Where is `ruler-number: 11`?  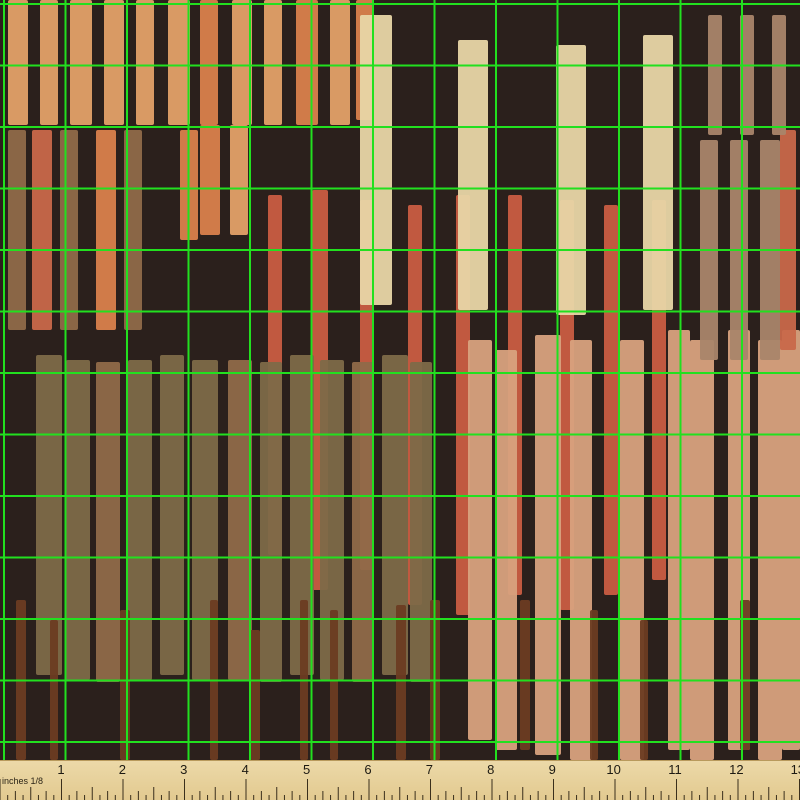
ruler-number: 11 is located at coordinates (675, 769).